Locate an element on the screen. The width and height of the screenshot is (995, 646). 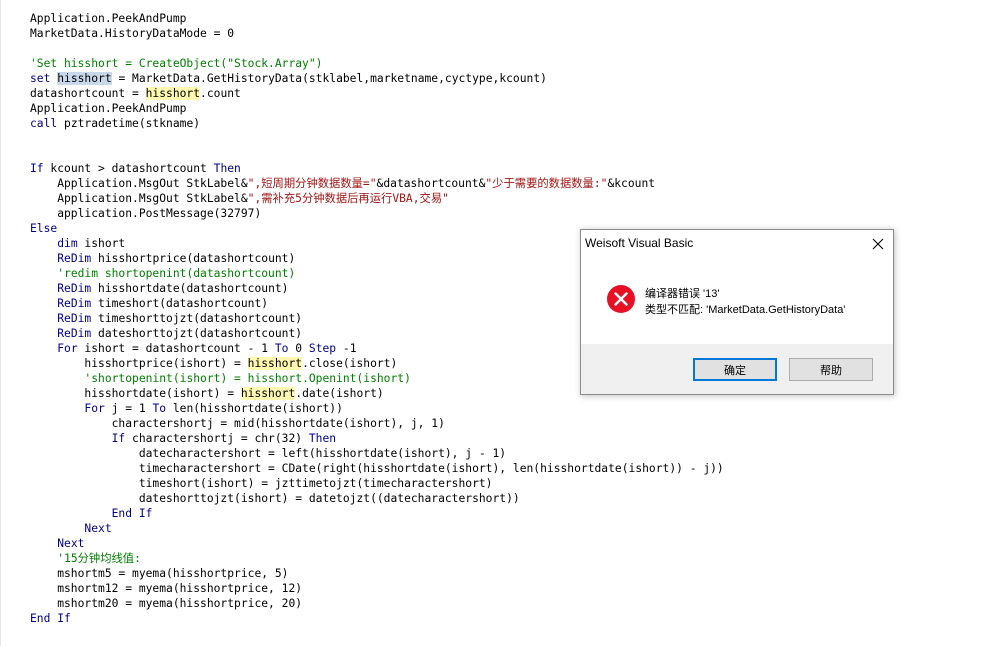
code-token: dateshorttojzt(datashortcount) is located at coordinates (197, 333).